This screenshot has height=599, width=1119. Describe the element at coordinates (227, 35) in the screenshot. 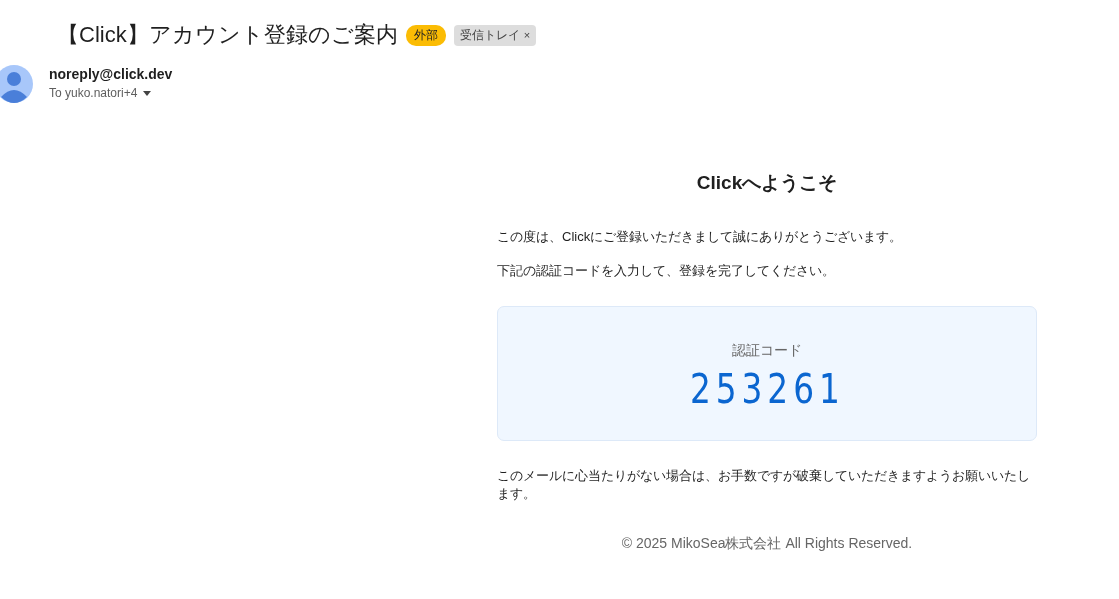

I see `email-subject: 【Click】アカウント登録のご案内` at that location.